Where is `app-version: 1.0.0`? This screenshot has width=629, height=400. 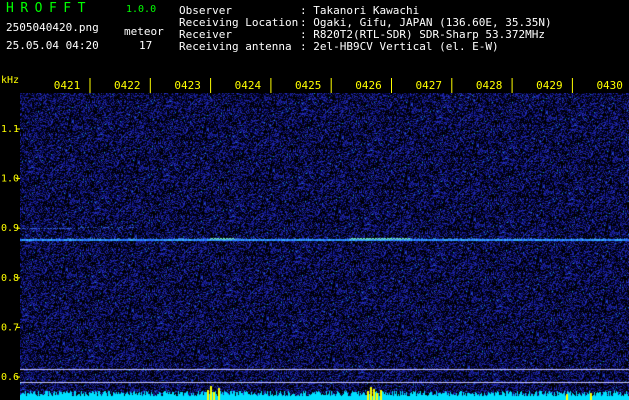 app-version: 1.0.0 is located at coordinates (141, 9).